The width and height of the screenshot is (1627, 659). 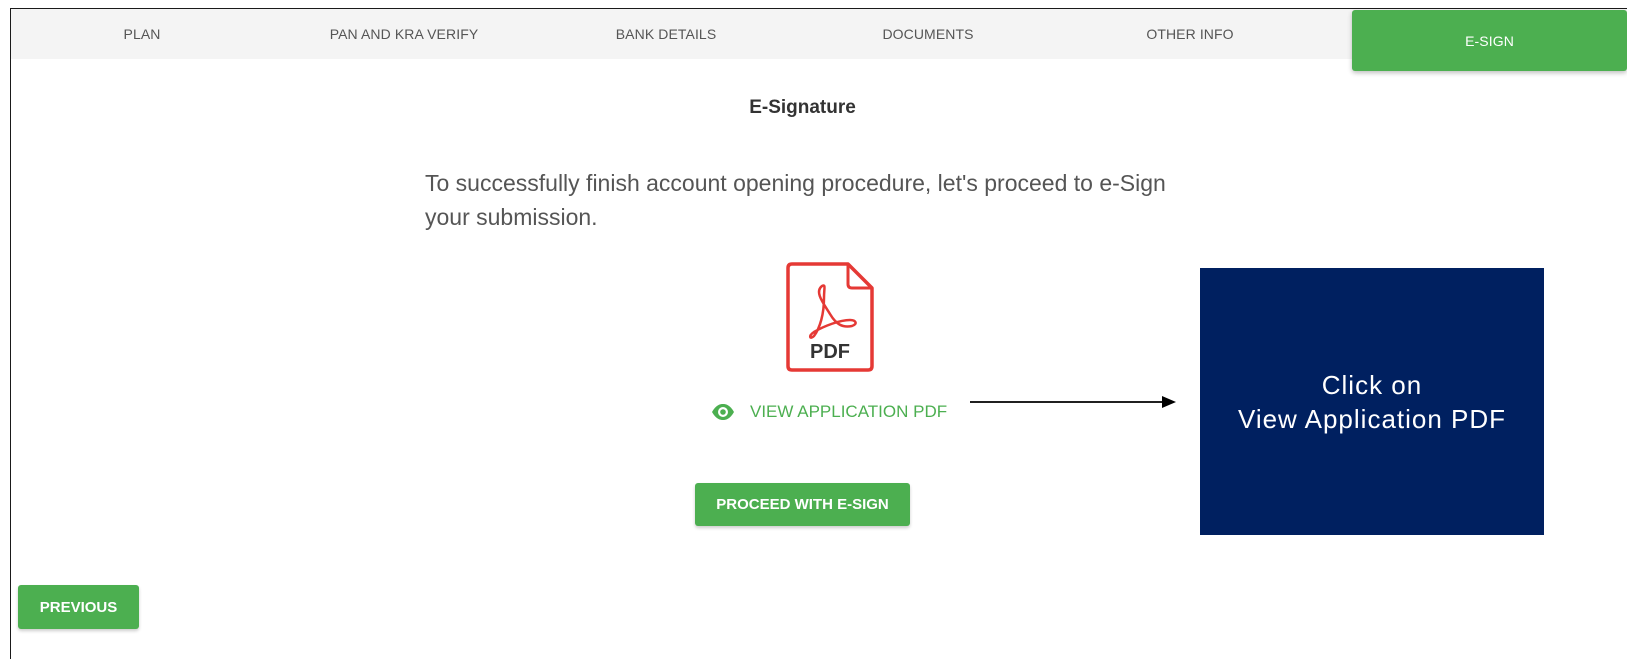 What do you see at coordinates (1372, 418) in the screenshot?
I see `callout-line-2: View Application PDF` at bounding box center [1372, 418].